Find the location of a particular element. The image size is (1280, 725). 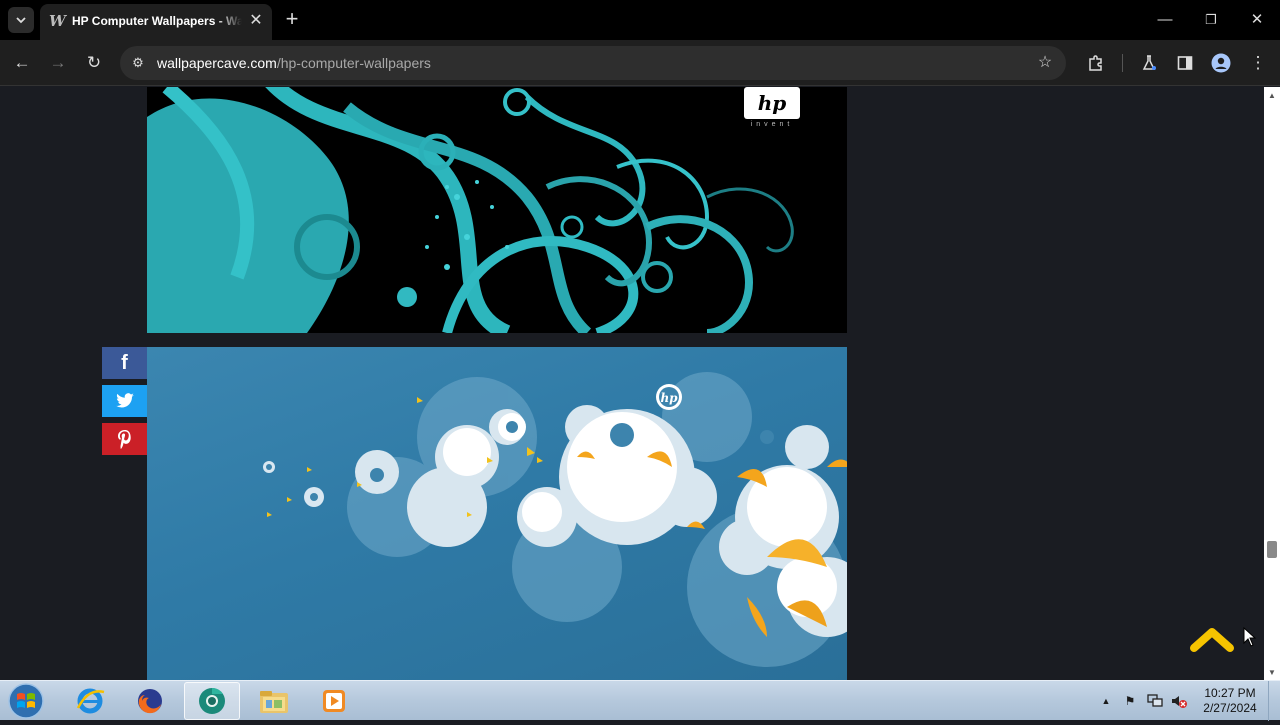

twitter-share-button is located at coordinates (124, 401).